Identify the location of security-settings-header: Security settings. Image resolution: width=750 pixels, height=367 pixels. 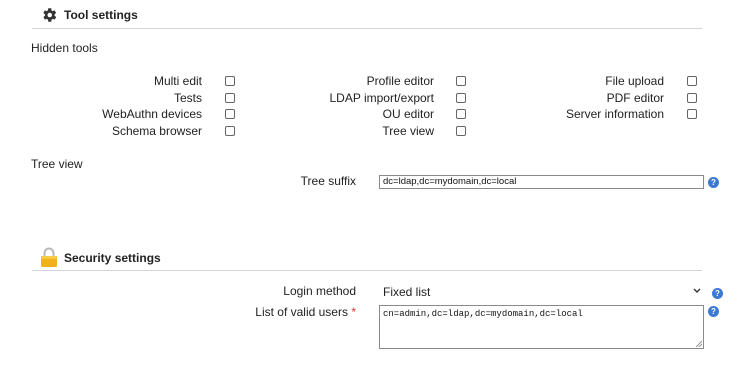
(100, 257).